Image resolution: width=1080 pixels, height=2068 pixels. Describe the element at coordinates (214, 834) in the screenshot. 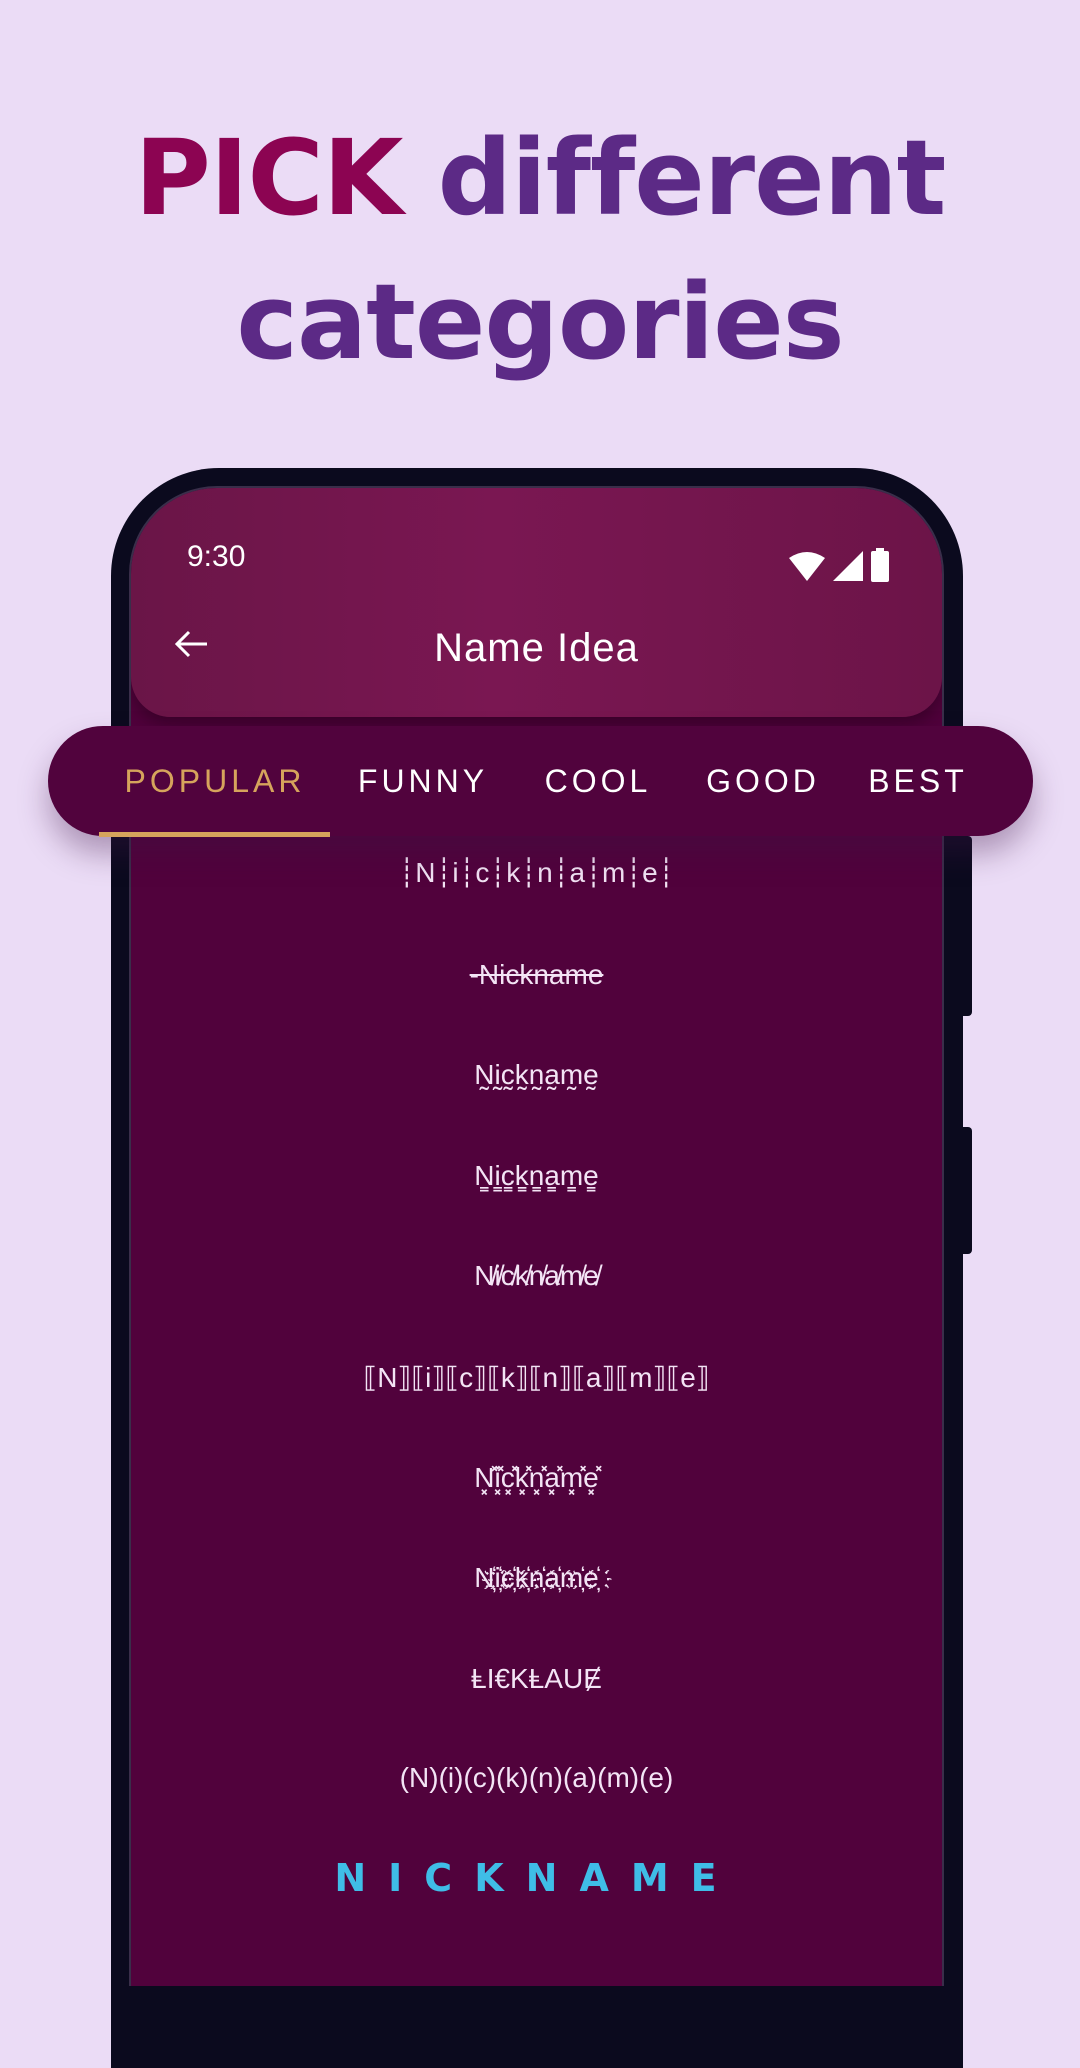

I see `active-tab-indicator` at that location.